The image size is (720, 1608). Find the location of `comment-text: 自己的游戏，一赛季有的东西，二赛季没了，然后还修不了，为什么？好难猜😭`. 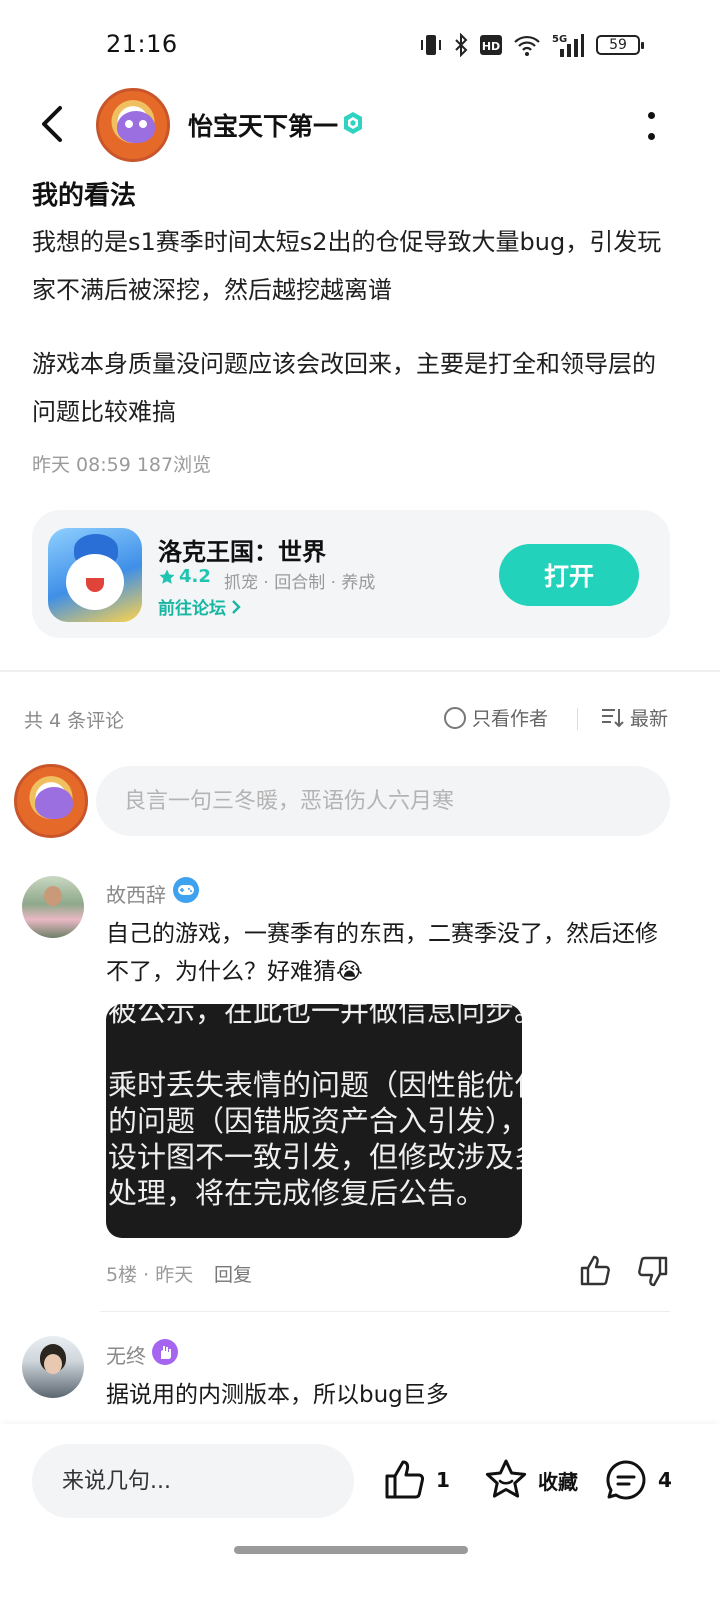

comment-text: 自己的游戏，一赛季有的东西，二赛季没了，然后还修不了，为什么？好难猜😭 is located at coordinates (382, 953).